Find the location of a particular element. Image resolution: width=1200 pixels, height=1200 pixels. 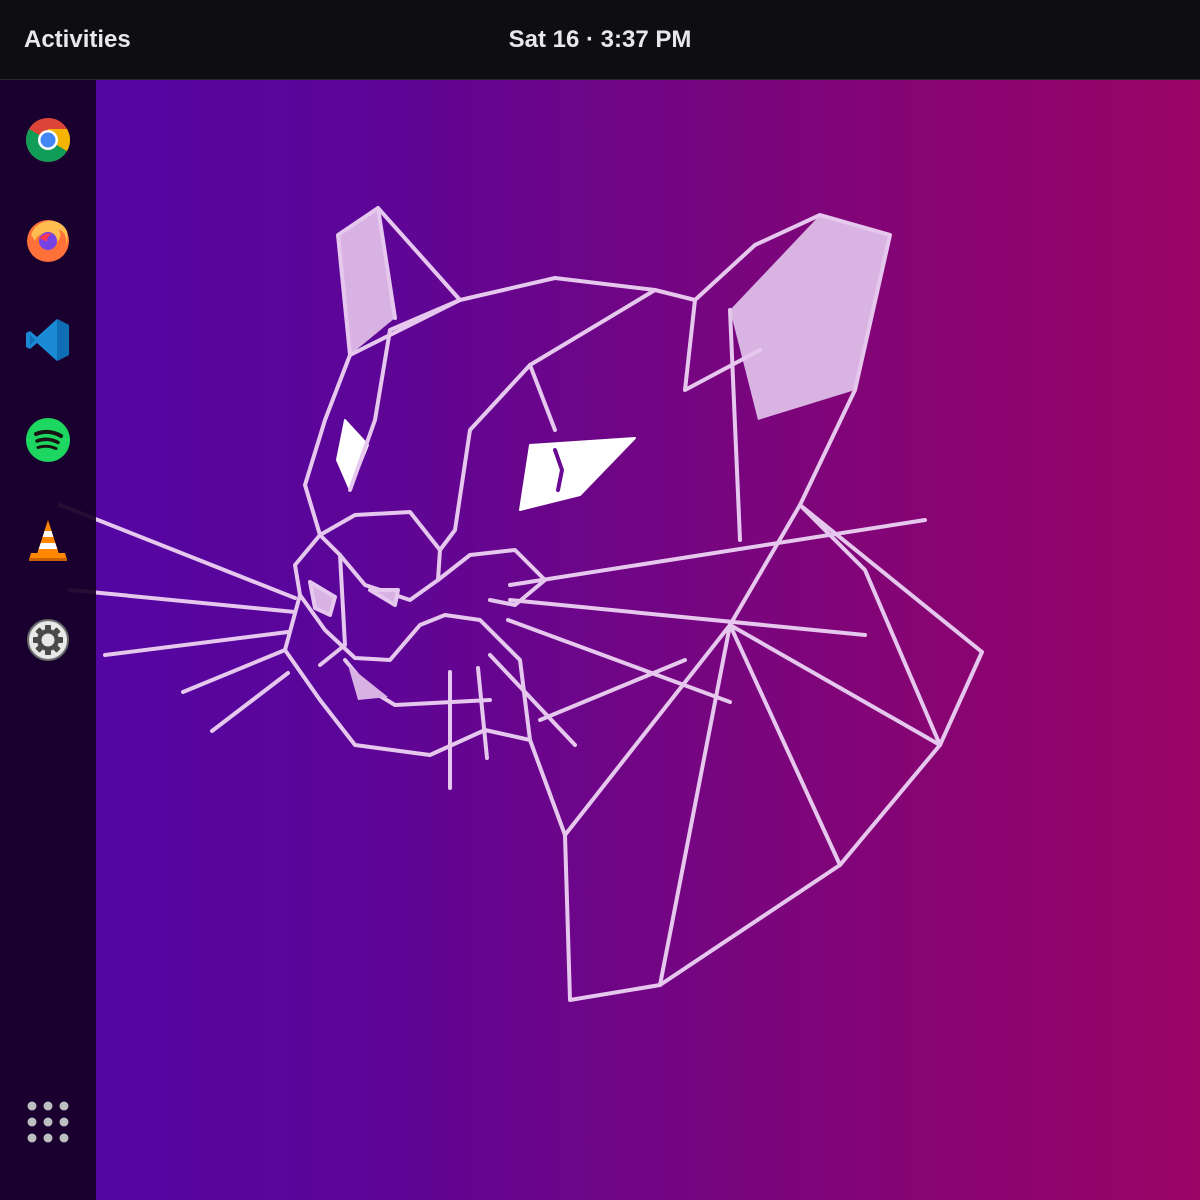

settings-icon is located at coordinates (48, 640).